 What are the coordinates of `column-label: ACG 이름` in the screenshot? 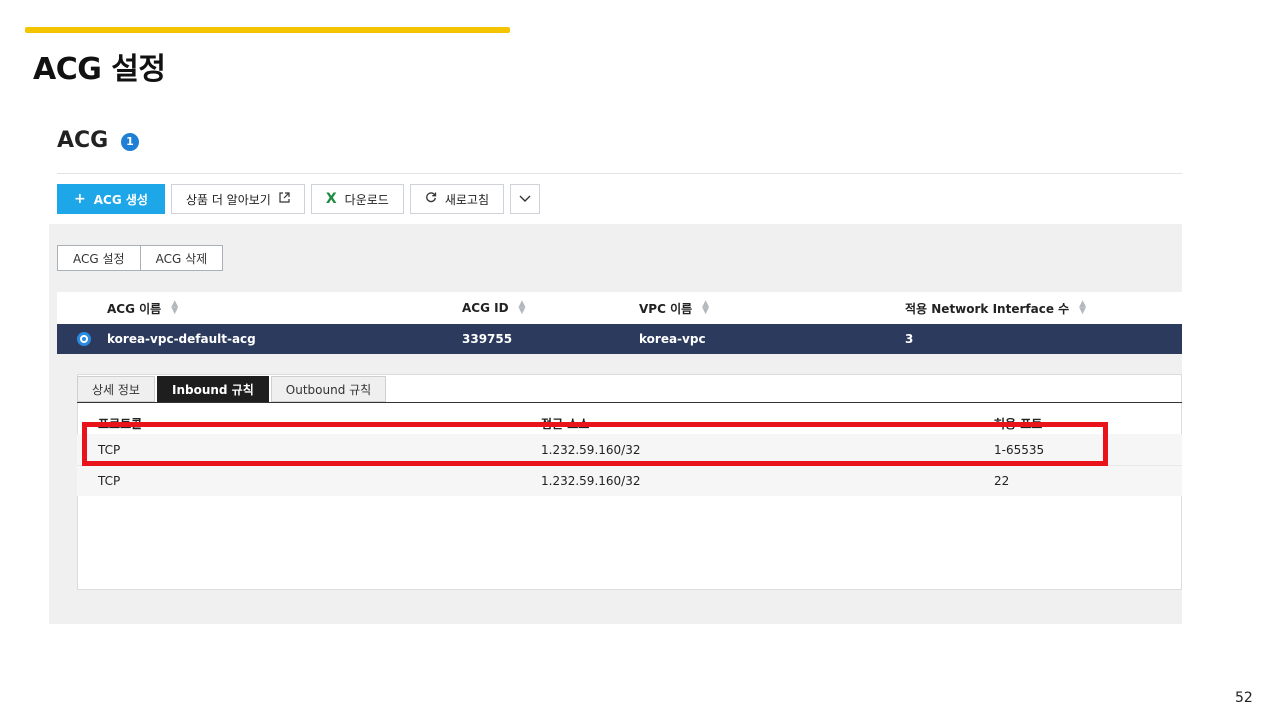 It's located at (134, 308).